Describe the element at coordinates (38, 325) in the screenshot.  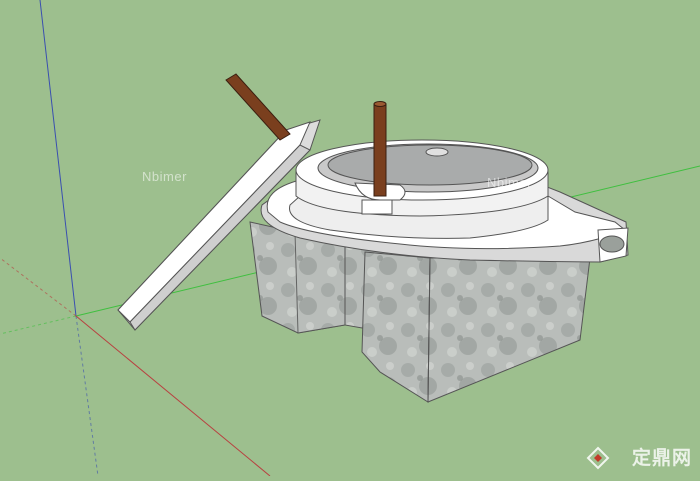
I see `green-axis-dashed` at that location.